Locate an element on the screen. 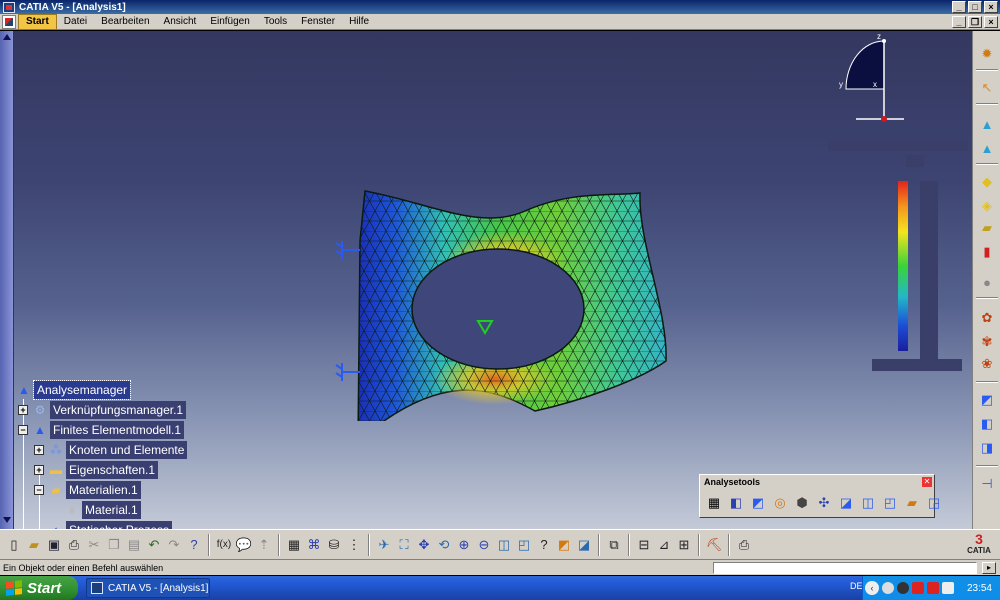  redo-icon: ↷ is located at coordinates (174, 545).